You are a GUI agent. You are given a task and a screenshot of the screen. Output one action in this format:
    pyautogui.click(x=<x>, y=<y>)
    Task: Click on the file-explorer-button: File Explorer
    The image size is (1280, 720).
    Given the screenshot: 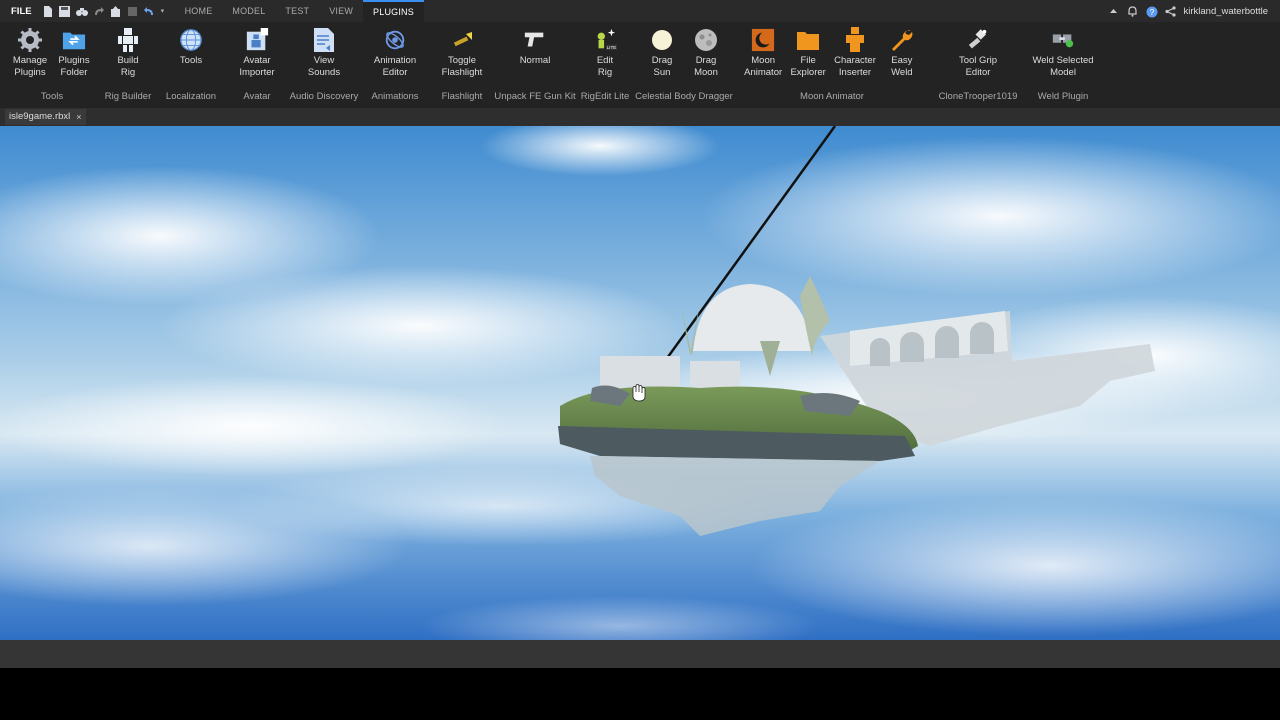 What is the action you would take?
    pyautogui.click(x=808, y=55)
    